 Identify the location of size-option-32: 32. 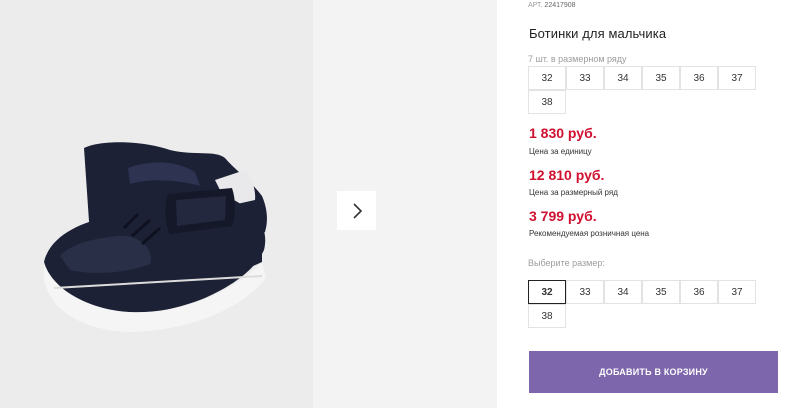
(547, 292).